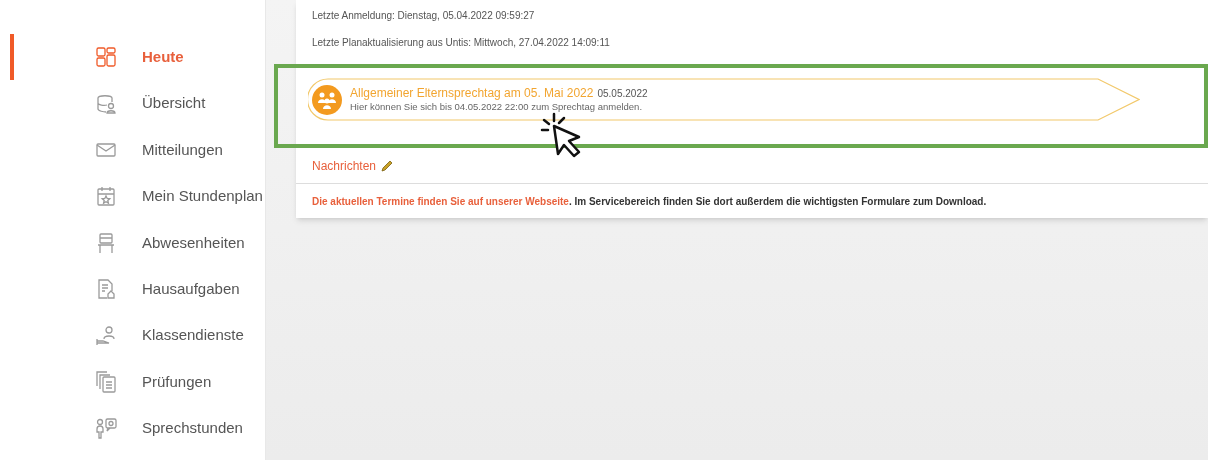 Image resolution: width=1208 pixels, height=460 pixels. I want to click on sidebar-item: Prüfungen, so click(137, 382).